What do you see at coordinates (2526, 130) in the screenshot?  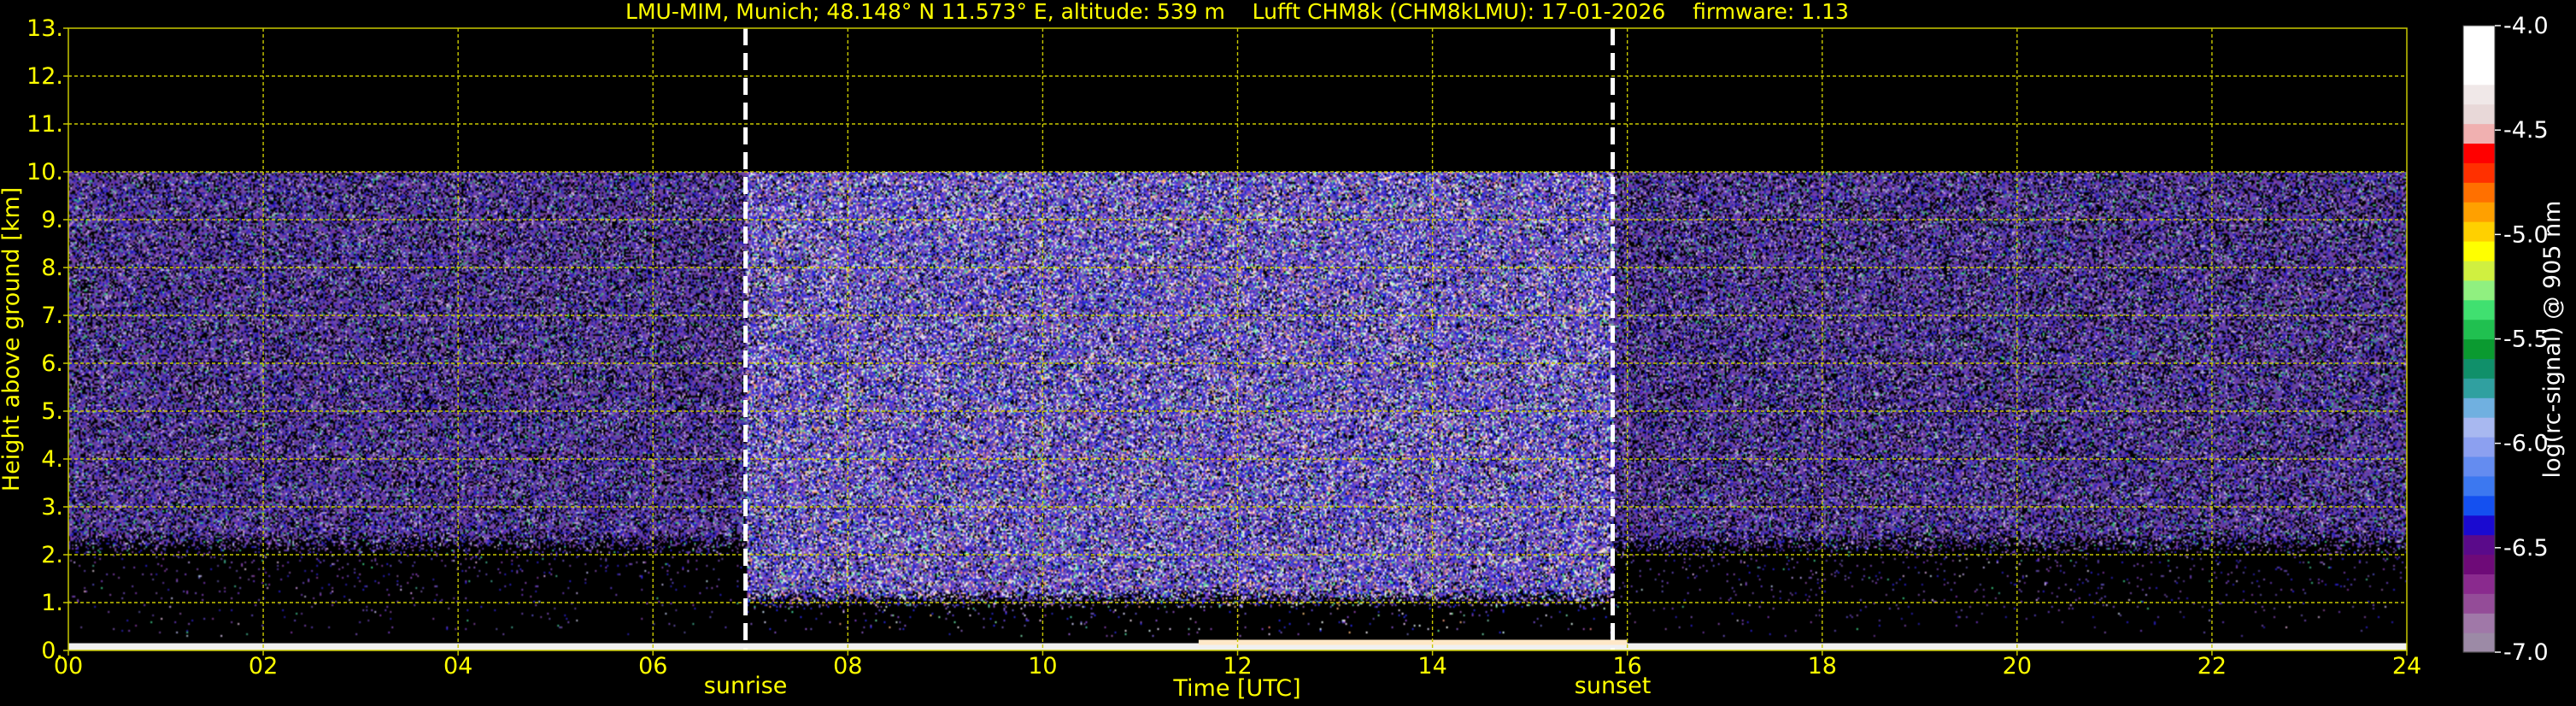 I see `colorbar-tick-label: -4.5` at bounding box center [2526, 130].